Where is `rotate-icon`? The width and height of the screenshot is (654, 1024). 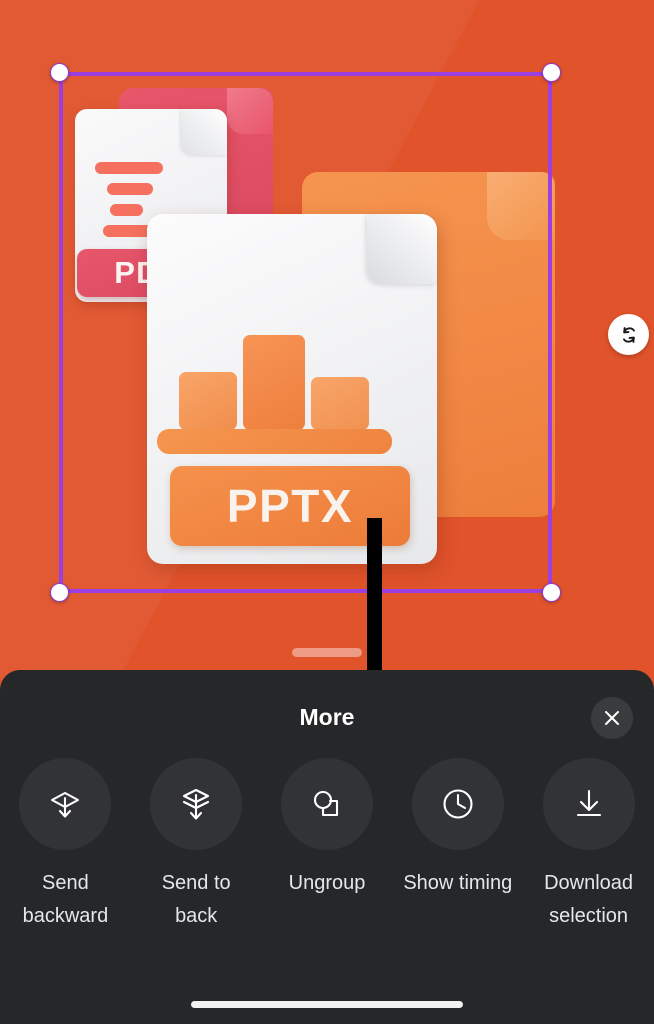
rotate-icon is located at coordinates (629, 335).